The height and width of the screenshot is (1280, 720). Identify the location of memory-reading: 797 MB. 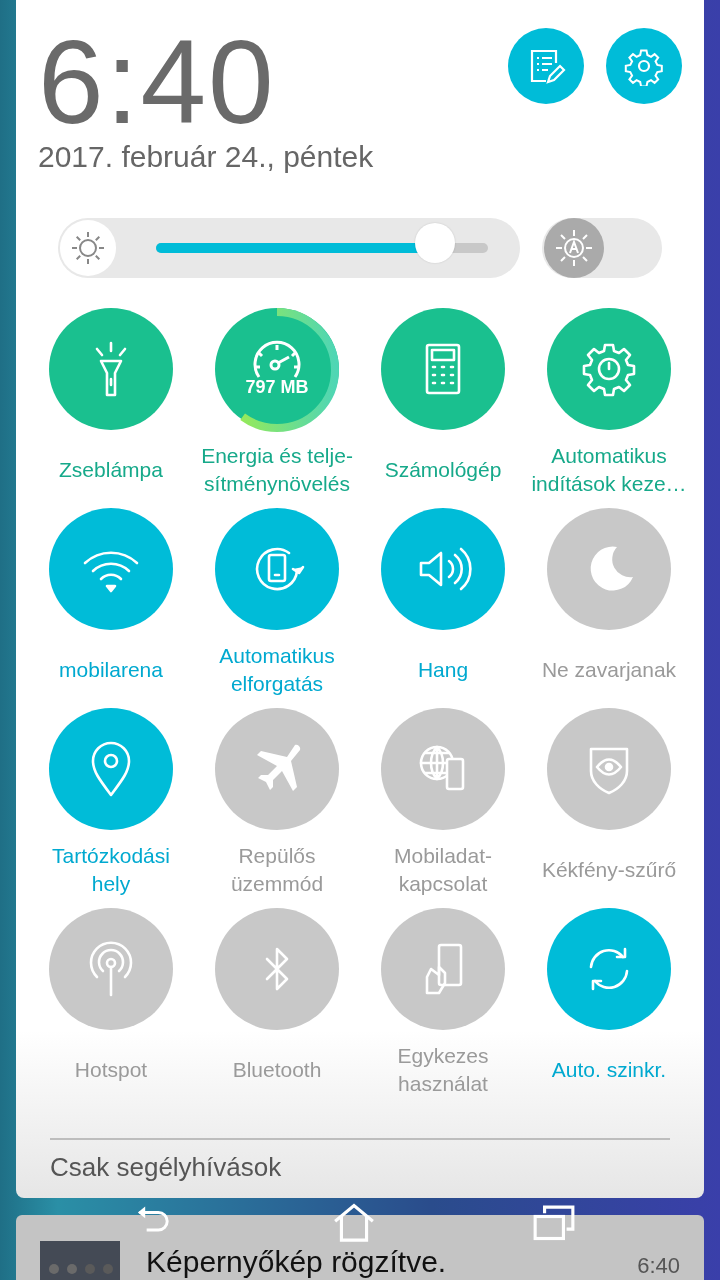
(277, 387).